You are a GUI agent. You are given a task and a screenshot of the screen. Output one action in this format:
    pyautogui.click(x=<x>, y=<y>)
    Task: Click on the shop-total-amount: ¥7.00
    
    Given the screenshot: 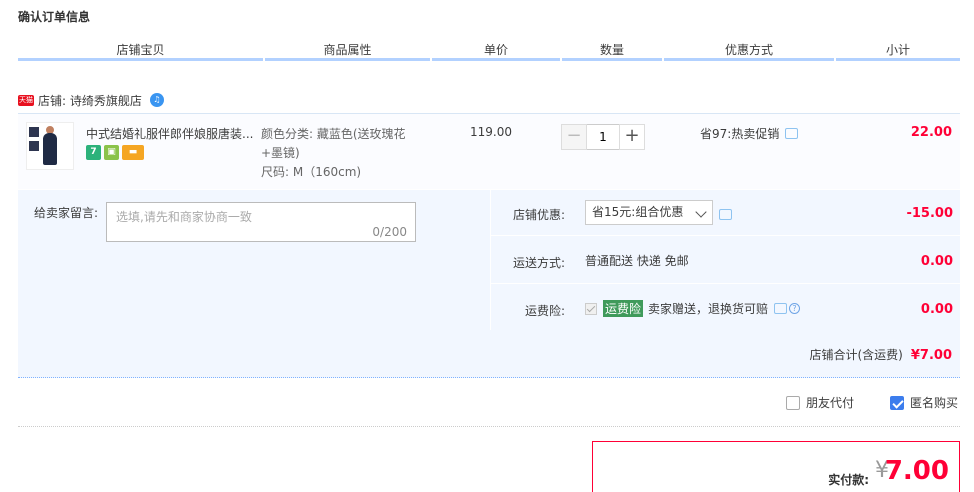 What is the action you would take?
    pyautogui.click(x=931, y=355)
    